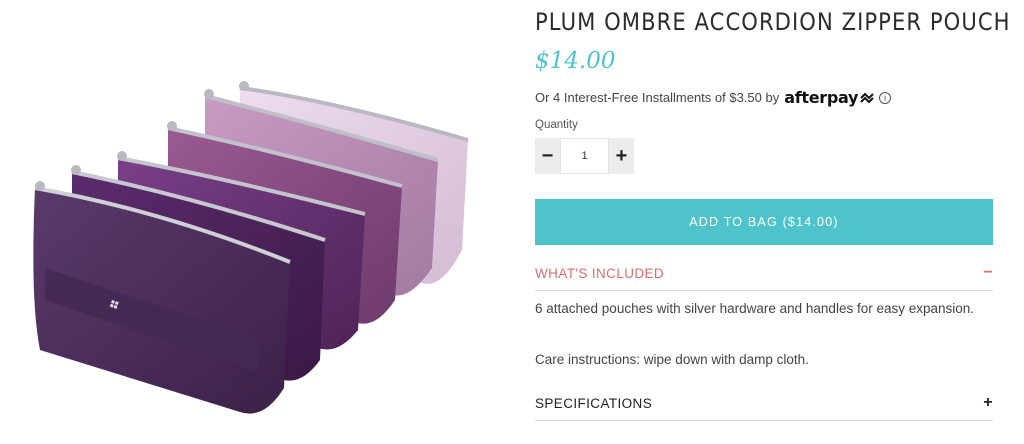 The height and width of the screenshot is (444, 1024). Describe the element at coordinates (764, 222) in the screenshot. I see `add-to-bag-button: ADD TO BAG ($14.00)` at that location.